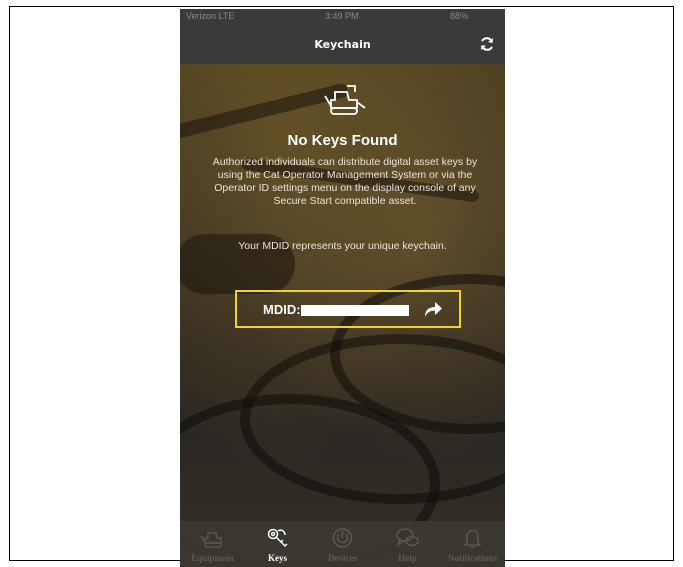 This screenshot has width=683, height=567. I want to click on keys-icon, so click(277, 538).